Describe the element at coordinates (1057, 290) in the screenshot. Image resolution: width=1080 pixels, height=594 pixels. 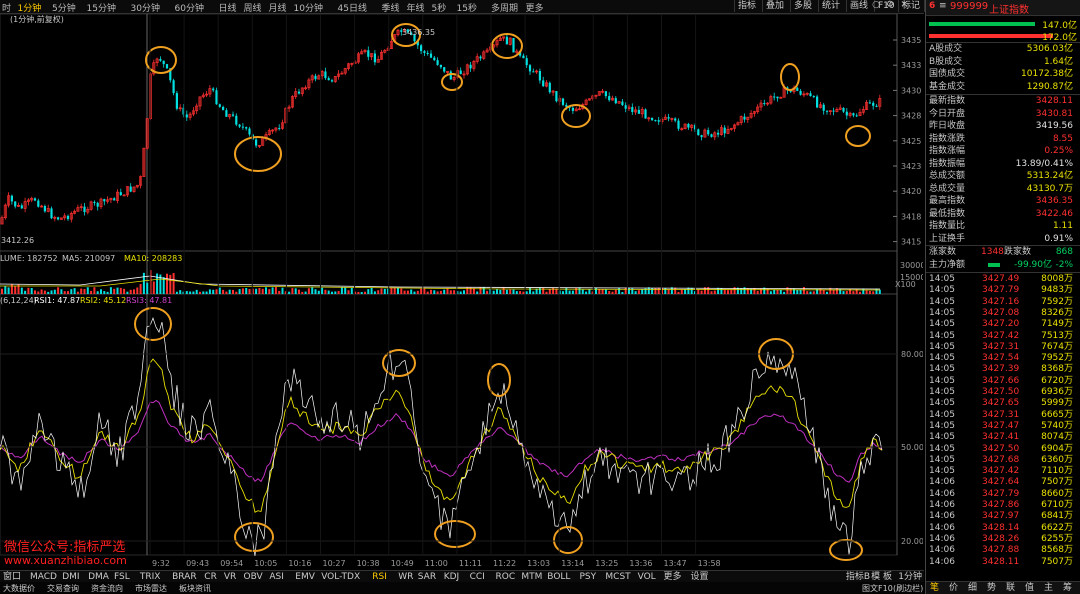
I see `tick-amount: 9483万` at that location.